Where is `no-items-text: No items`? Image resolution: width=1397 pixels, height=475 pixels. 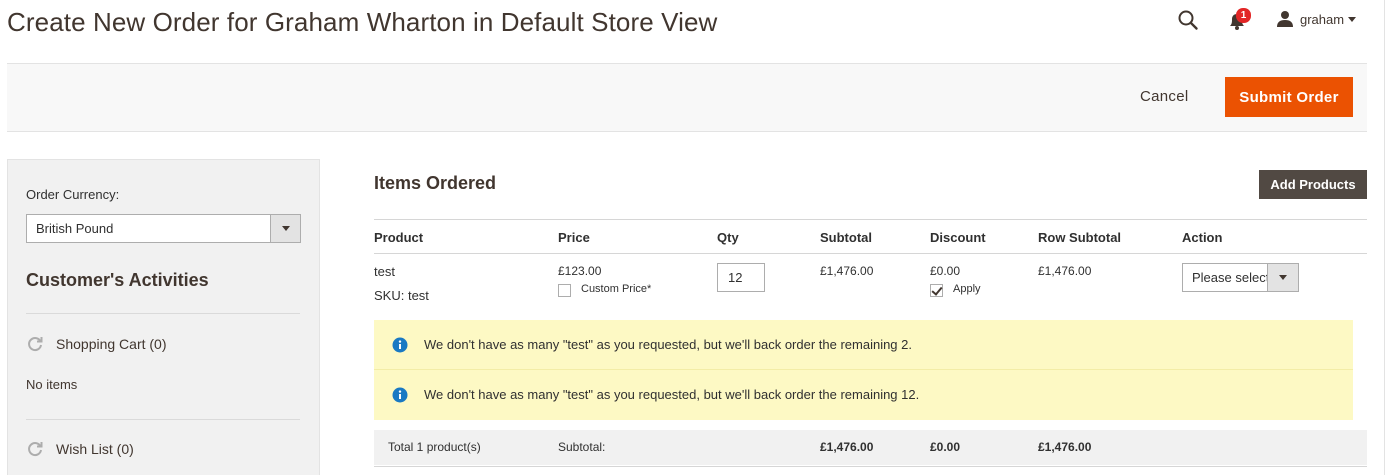
no-items-text: No items is located at coordinates (52, 384).